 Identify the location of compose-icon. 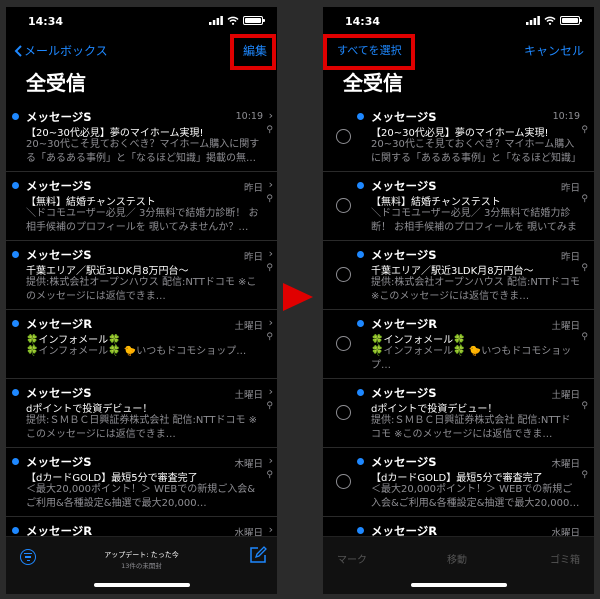
(258, 555).